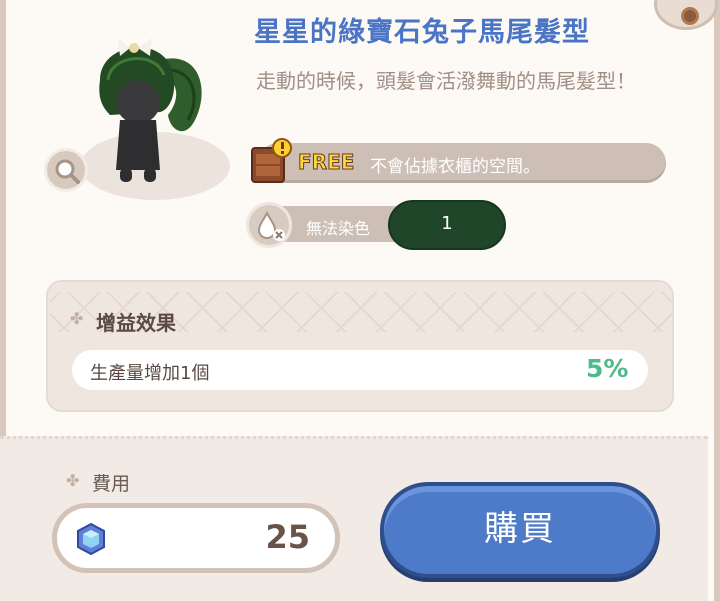  I want to click on zoom-button, so click(66, 170).